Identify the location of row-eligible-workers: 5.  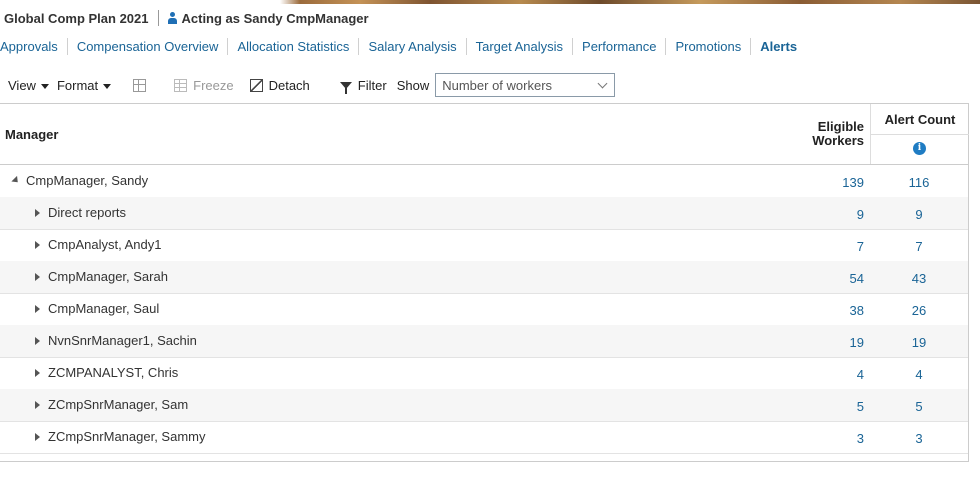
(860, 406).